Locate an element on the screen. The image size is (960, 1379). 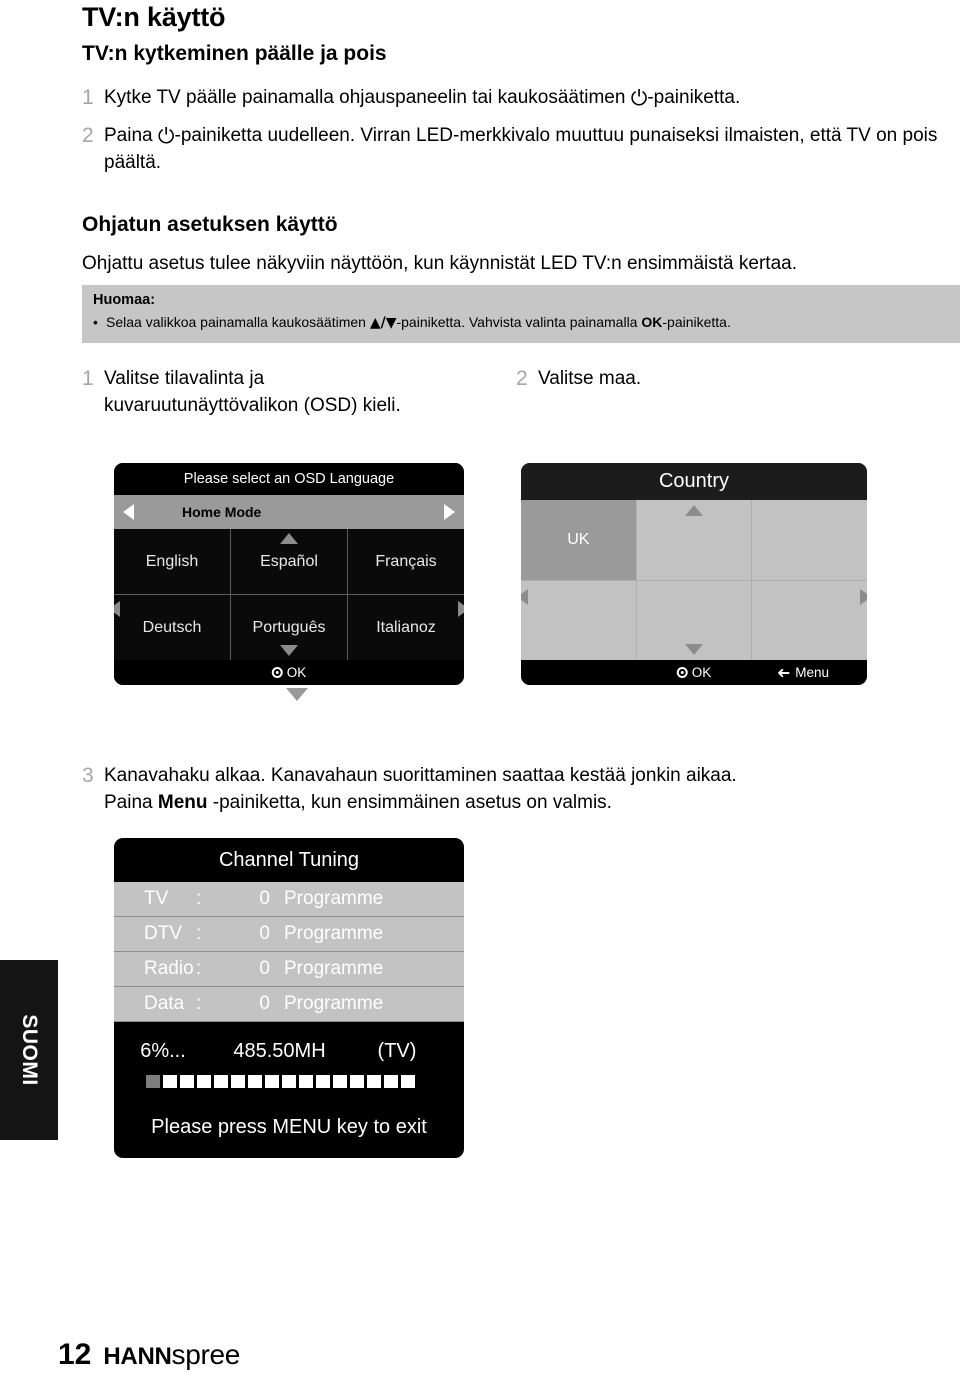
page-number: 12 is located at coordinates (75, 1354).